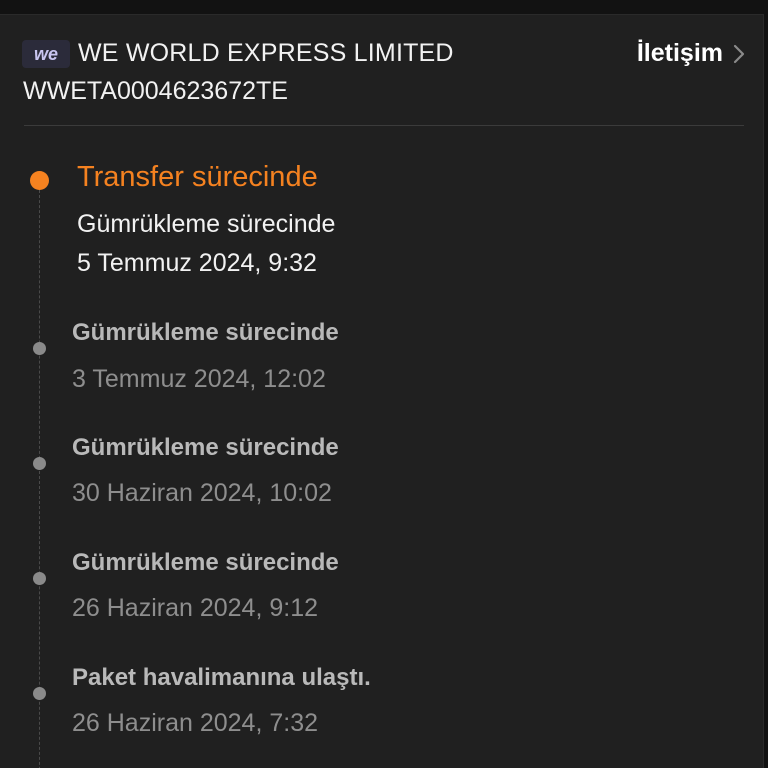 This screenshot has width=768, height=768. I want to click on event-datetime: 3 Temmuz 2024, 12:02, so click(199, 379).